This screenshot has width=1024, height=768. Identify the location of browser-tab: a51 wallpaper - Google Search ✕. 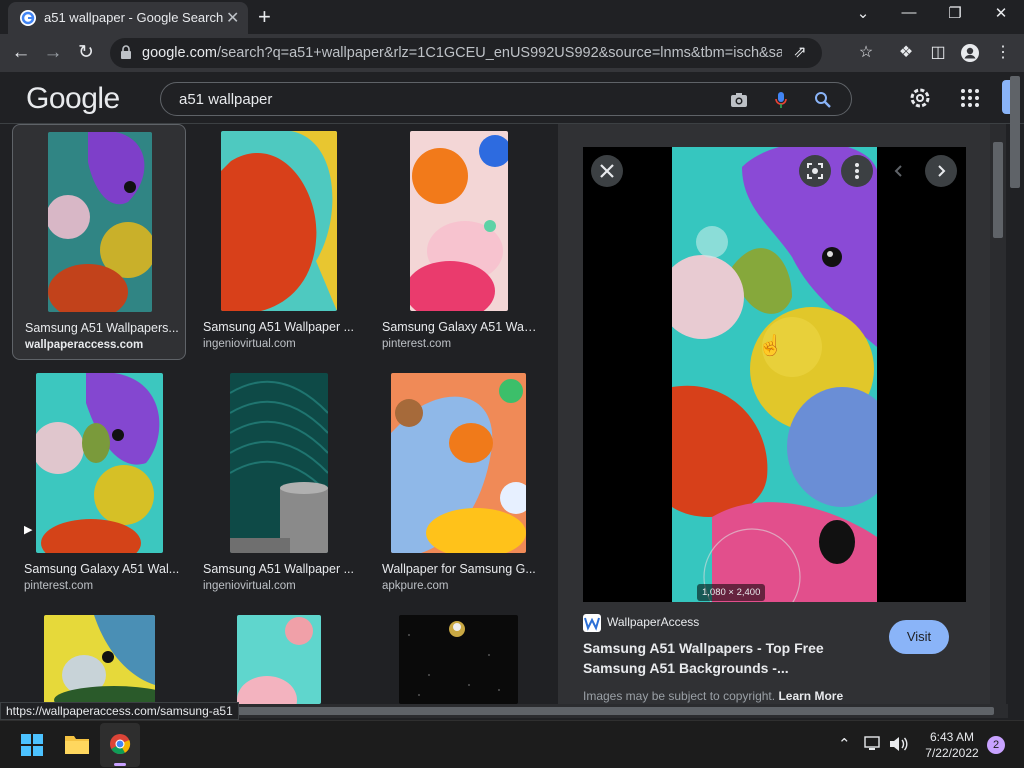
(128, 18).